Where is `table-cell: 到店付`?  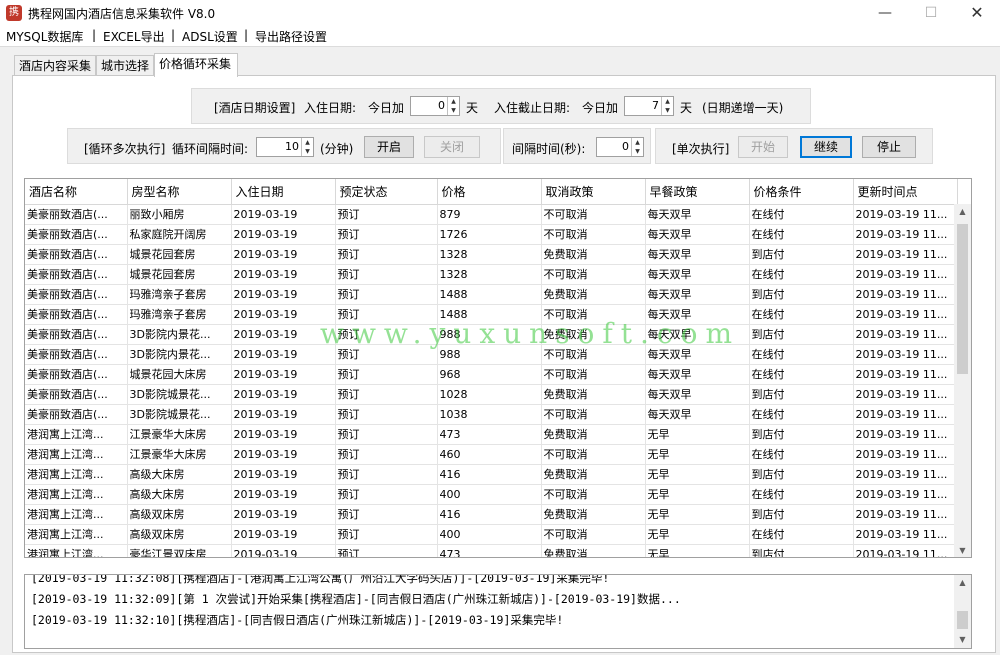
table-cell: 到店付 is located at coordinates (801, 550).